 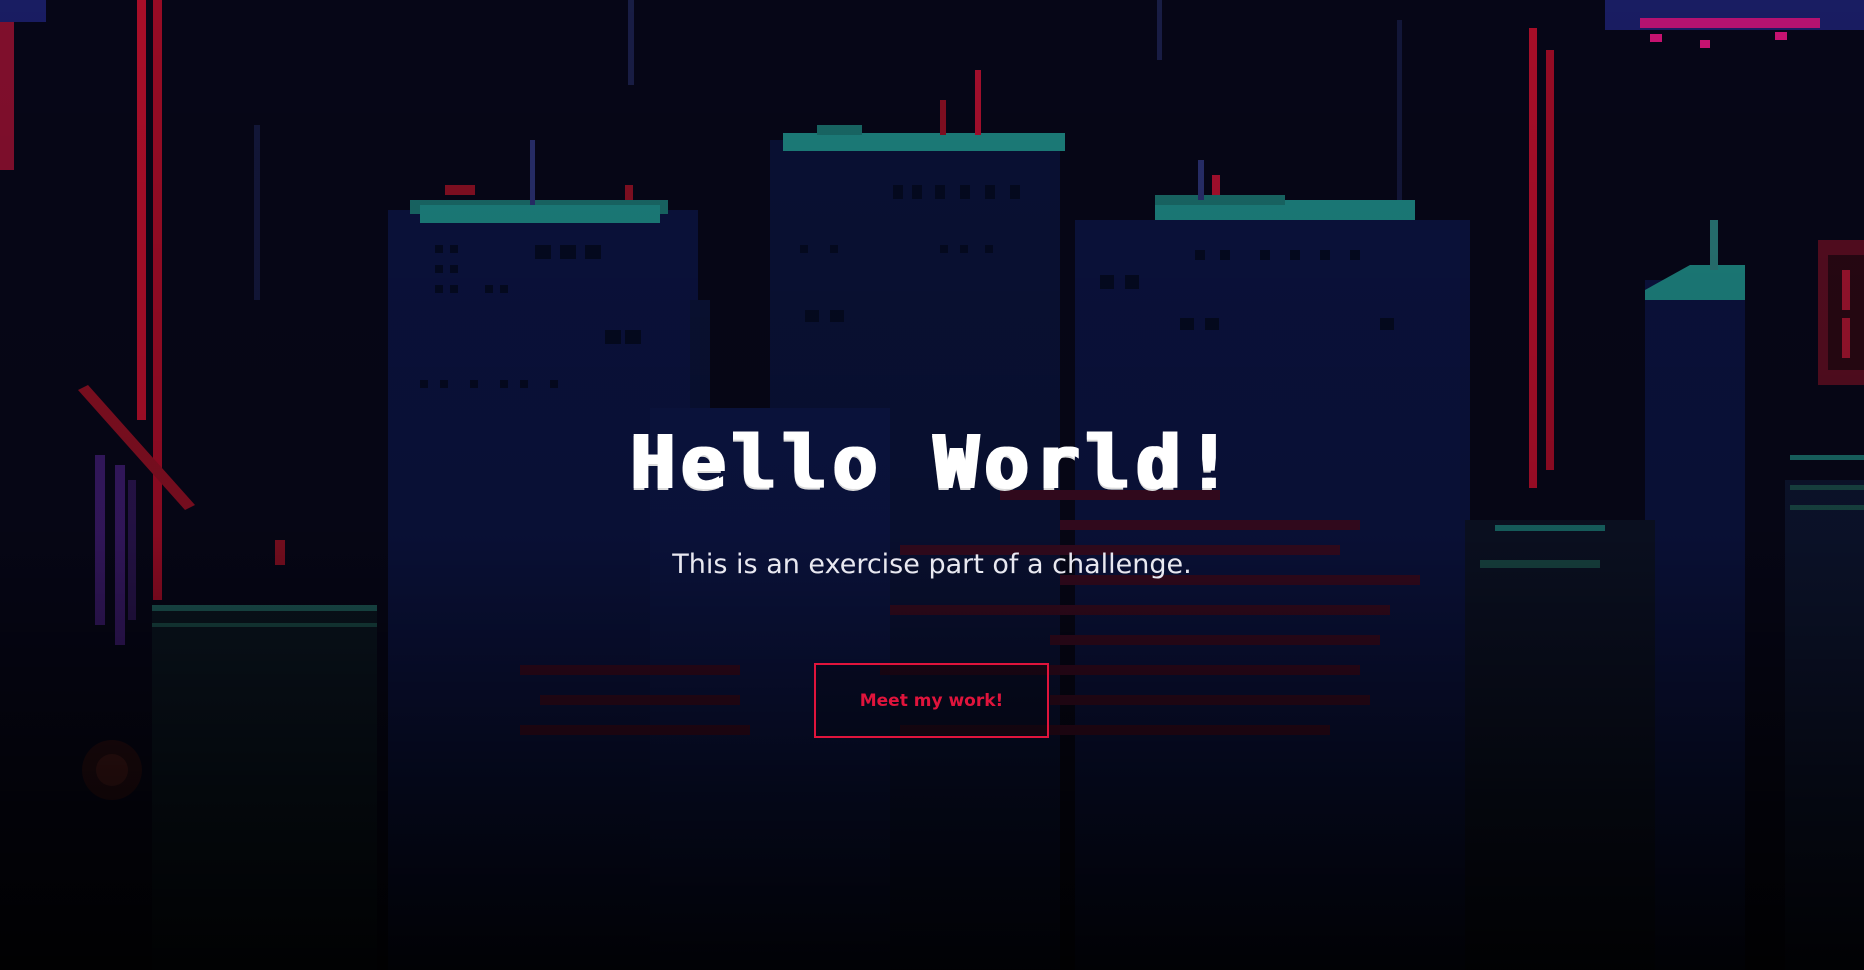 I want to click on hero-subtitle: This is an exercise part of a challenge., so click(x=932, y=564).